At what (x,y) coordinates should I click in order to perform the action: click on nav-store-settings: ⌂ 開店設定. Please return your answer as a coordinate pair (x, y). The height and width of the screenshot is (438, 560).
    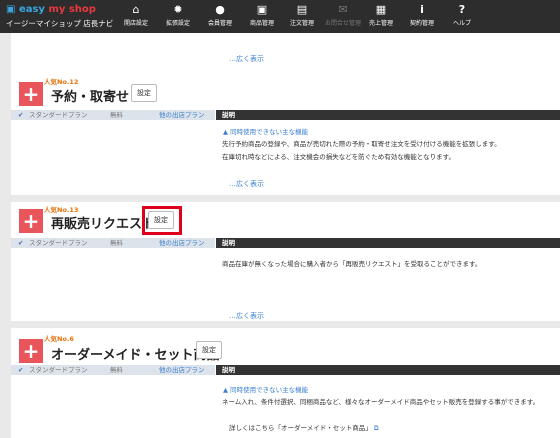
    Looking at the image, I should click on (136, 15).